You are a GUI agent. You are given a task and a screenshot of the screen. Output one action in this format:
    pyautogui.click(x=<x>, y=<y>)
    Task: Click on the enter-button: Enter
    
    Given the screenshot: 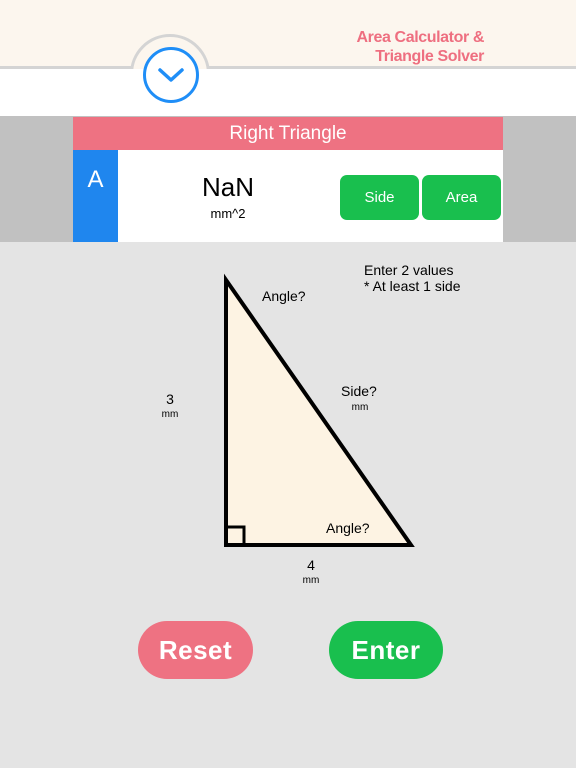 What is the action you would take?
    pyautogui.click(x=386, y=650)
    